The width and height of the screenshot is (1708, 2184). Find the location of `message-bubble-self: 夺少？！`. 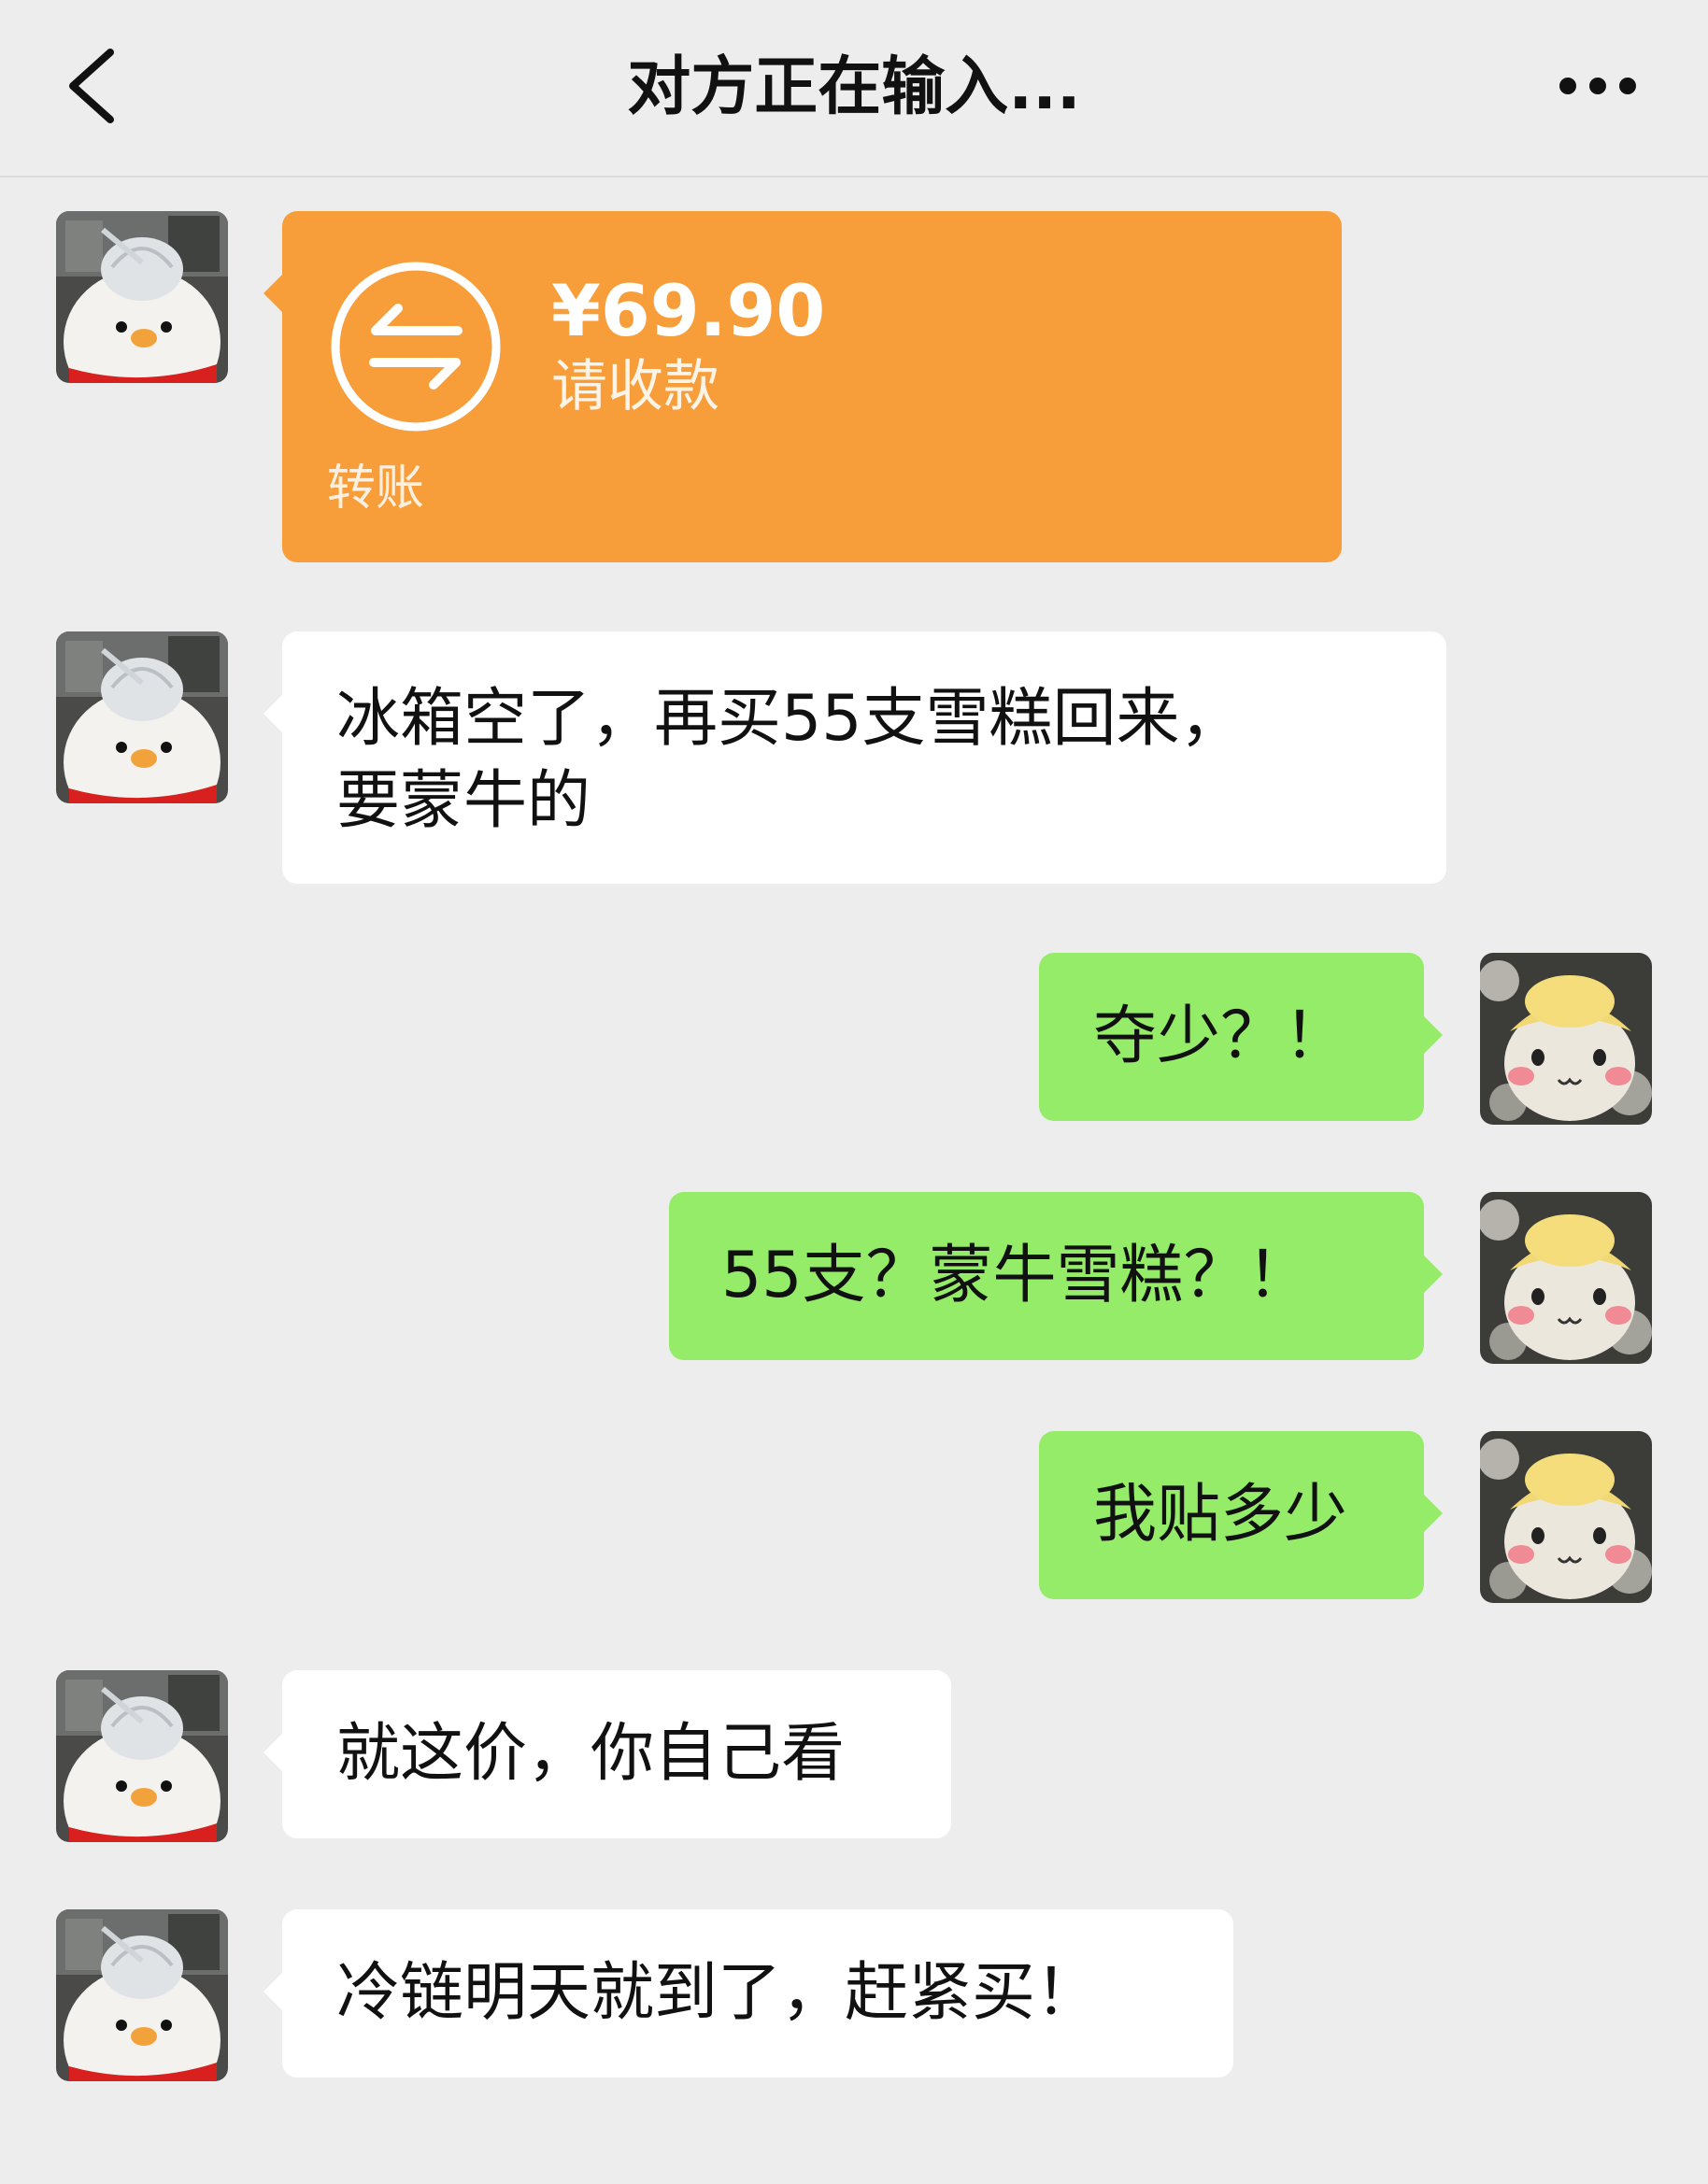

message-bubble-self: 夺少？！ is located at coordinates (1241, 1037).